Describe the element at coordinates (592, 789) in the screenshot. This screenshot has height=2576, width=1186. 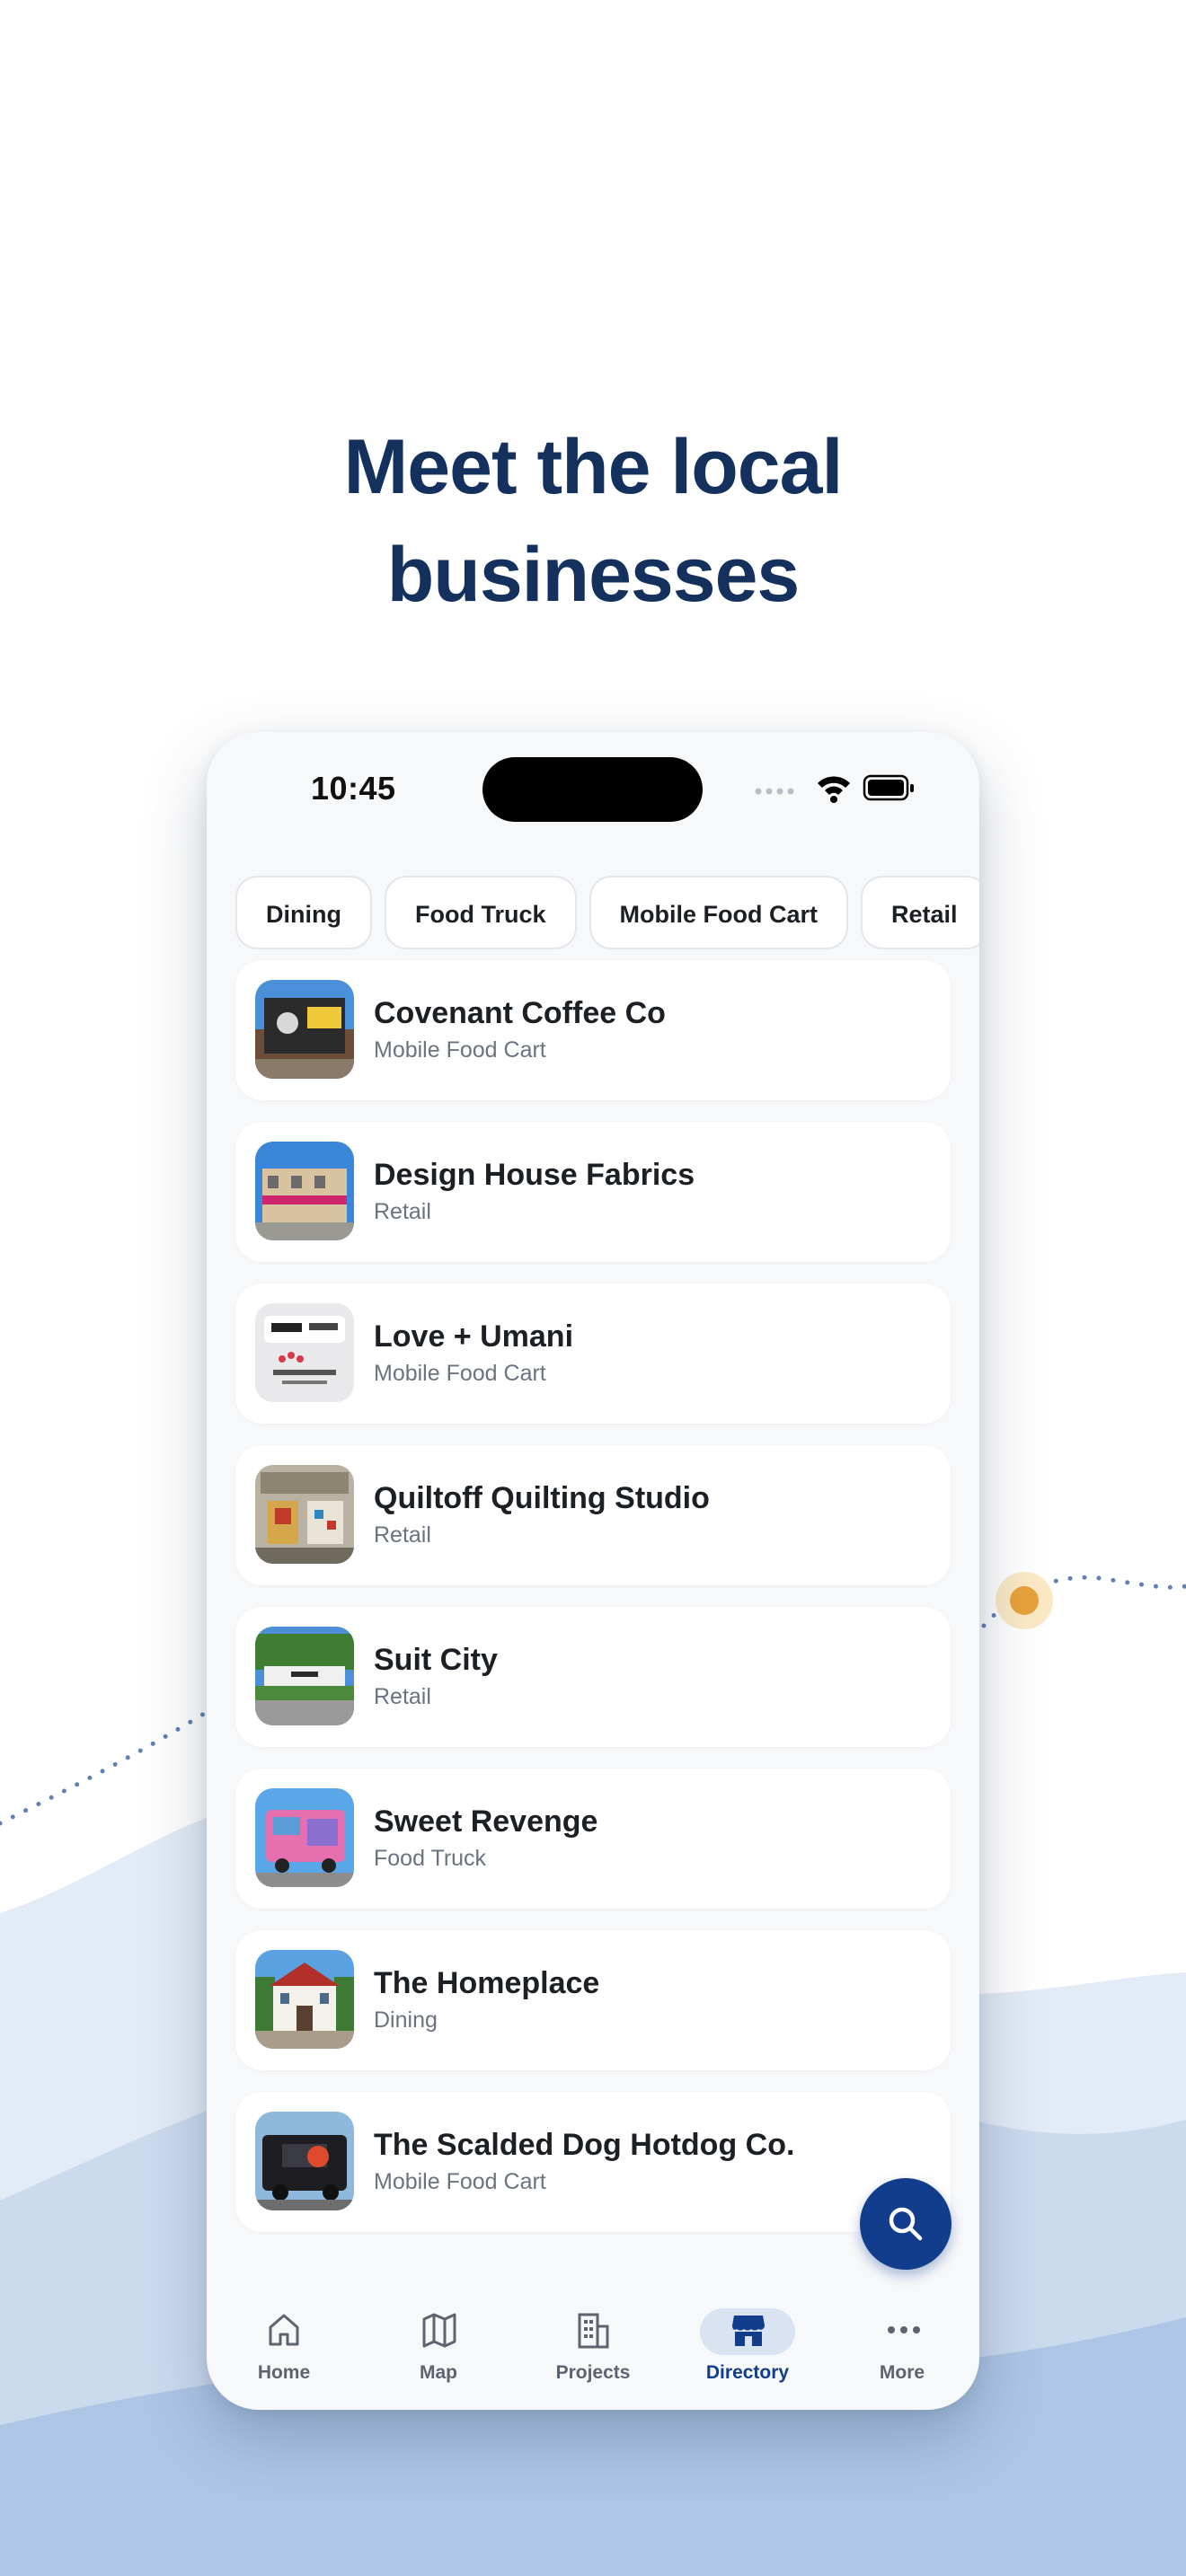
I see `dynamic-island` at that location.